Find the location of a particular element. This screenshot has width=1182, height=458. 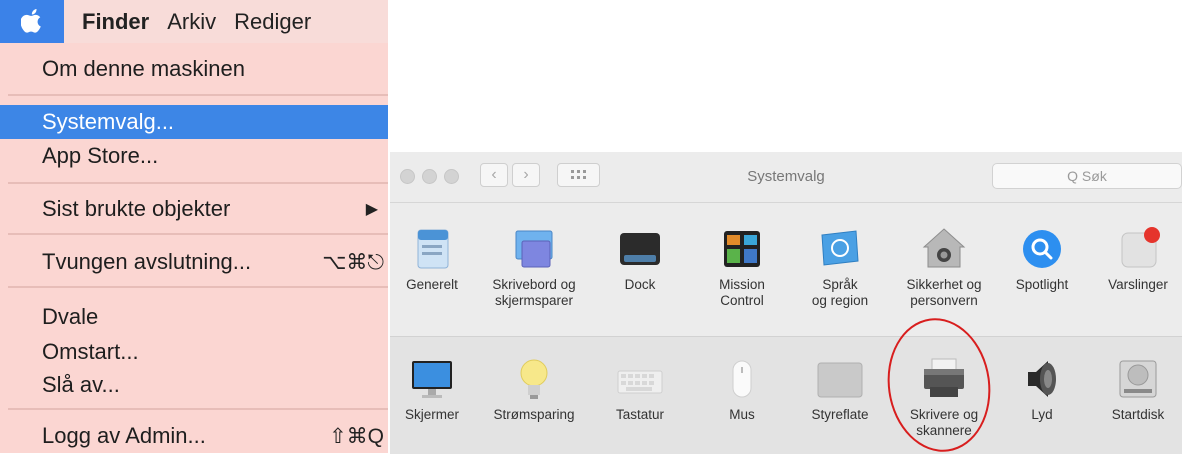

pref-trackpad: Styreflate is located at coordinates (840, 390).